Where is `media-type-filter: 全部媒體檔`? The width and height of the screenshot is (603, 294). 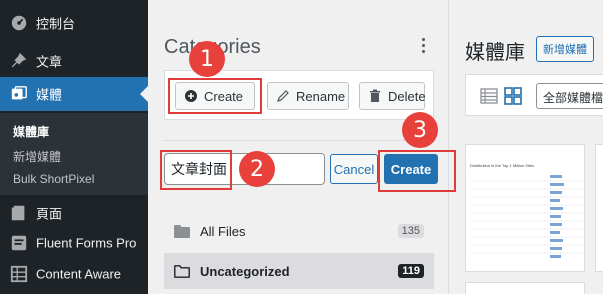
media-type-filter: 全部媒體檔 is located at coordinates (569, 96).